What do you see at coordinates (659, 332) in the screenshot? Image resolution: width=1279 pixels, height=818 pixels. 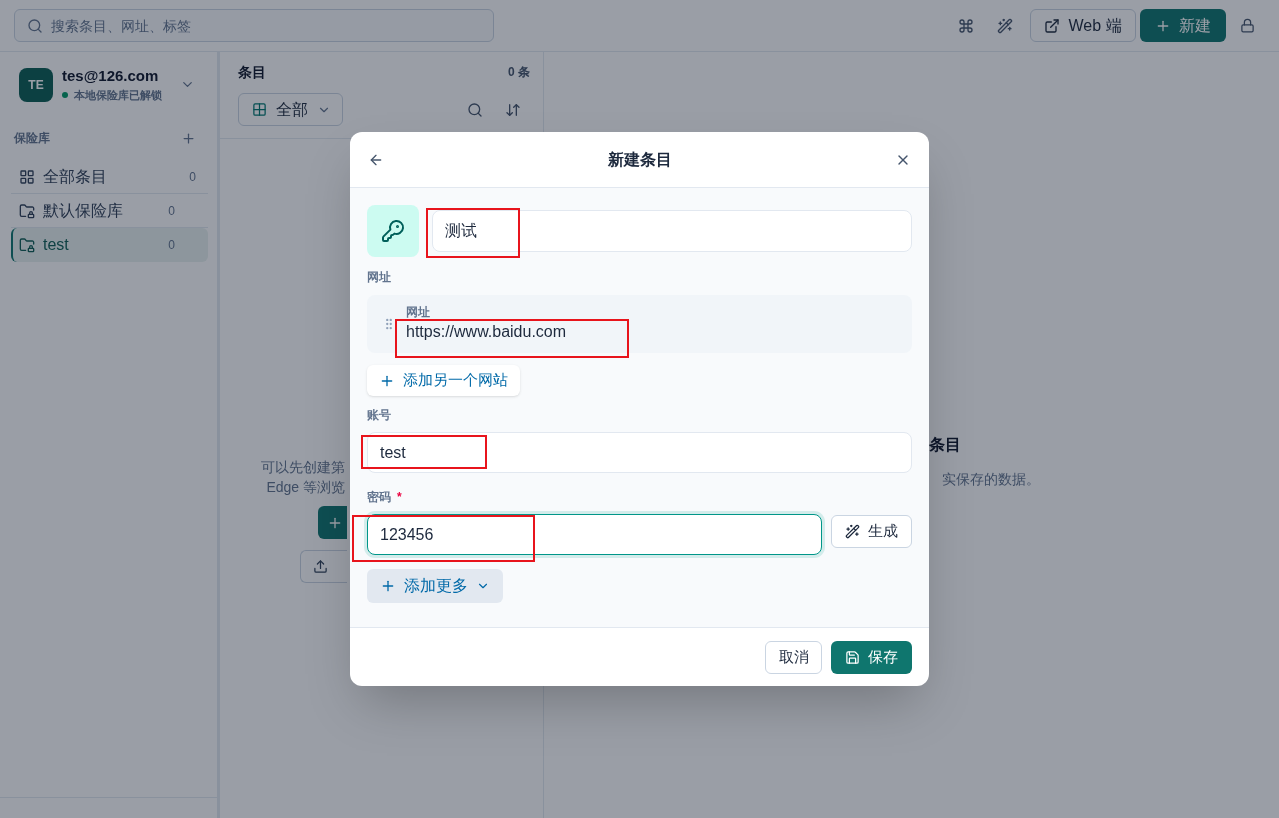 I see `url-input: https://www.baidu.com` at bounding box center [659, 332].